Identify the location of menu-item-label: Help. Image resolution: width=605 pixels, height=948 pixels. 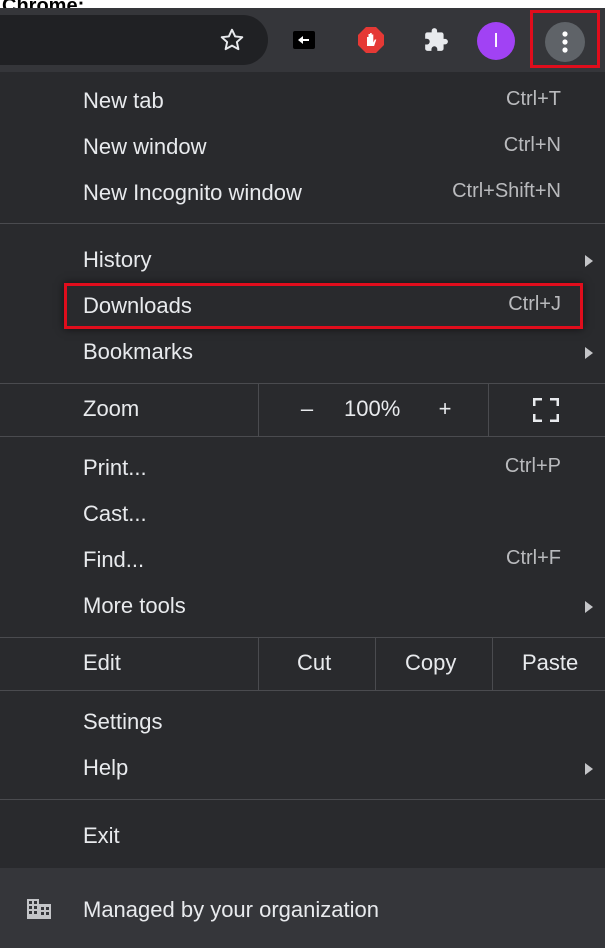
(106, 767).